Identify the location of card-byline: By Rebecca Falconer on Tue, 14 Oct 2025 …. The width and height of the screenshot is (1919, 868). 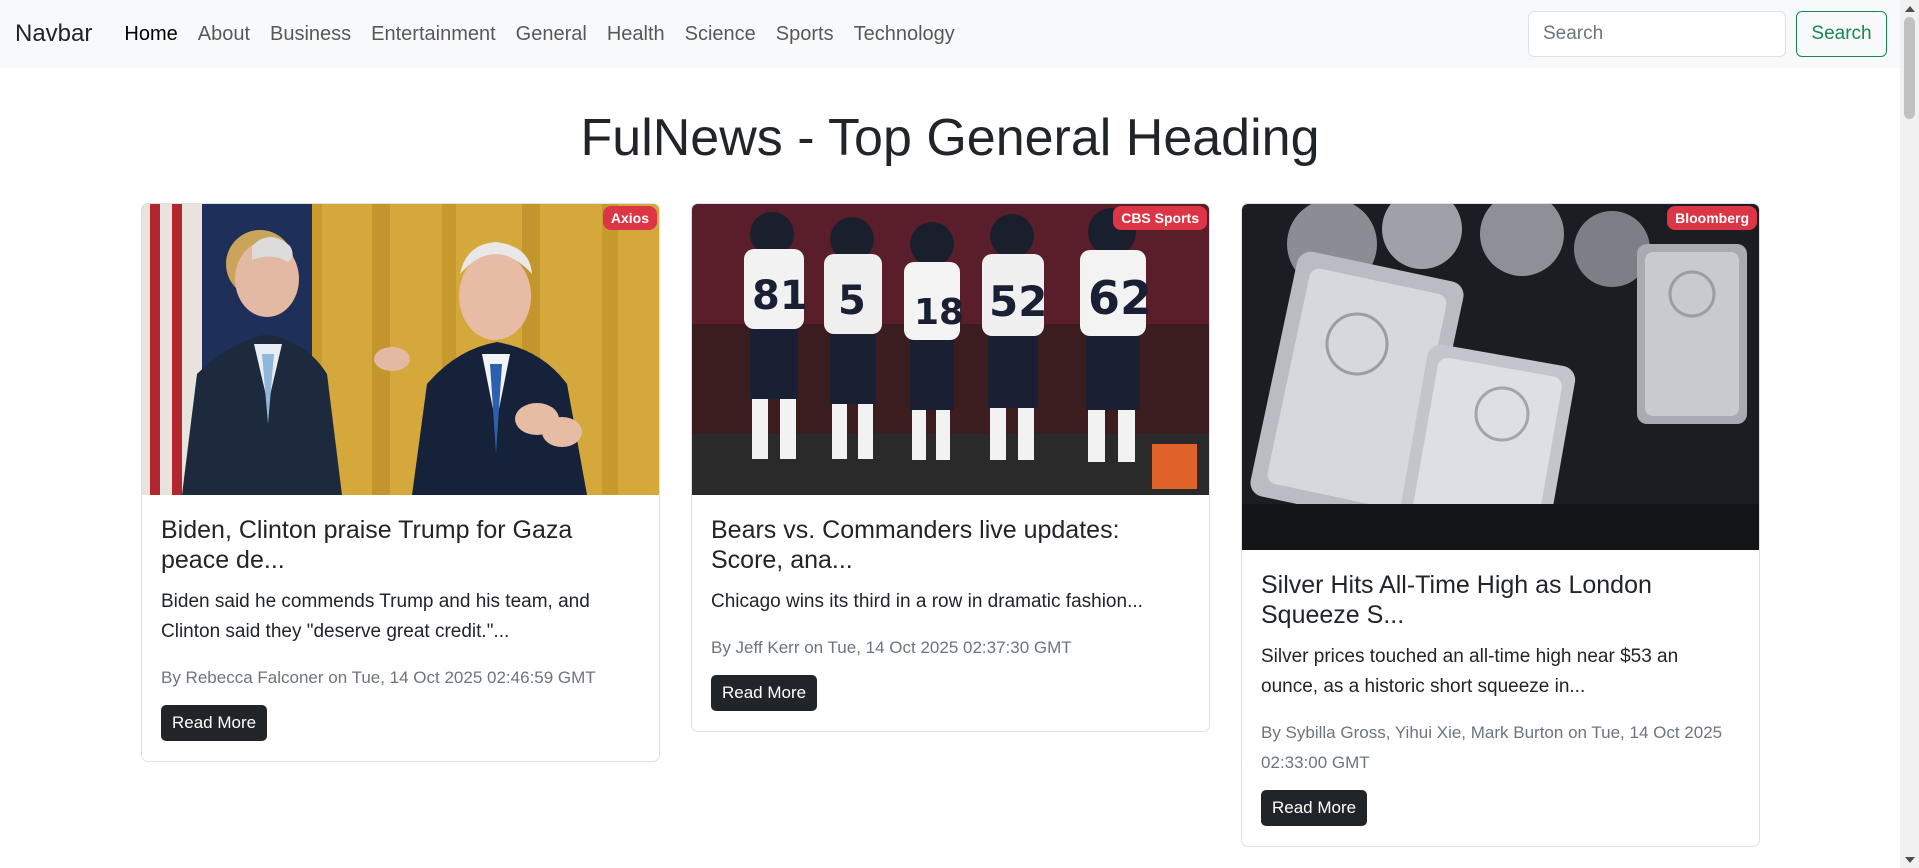
(378, 677).